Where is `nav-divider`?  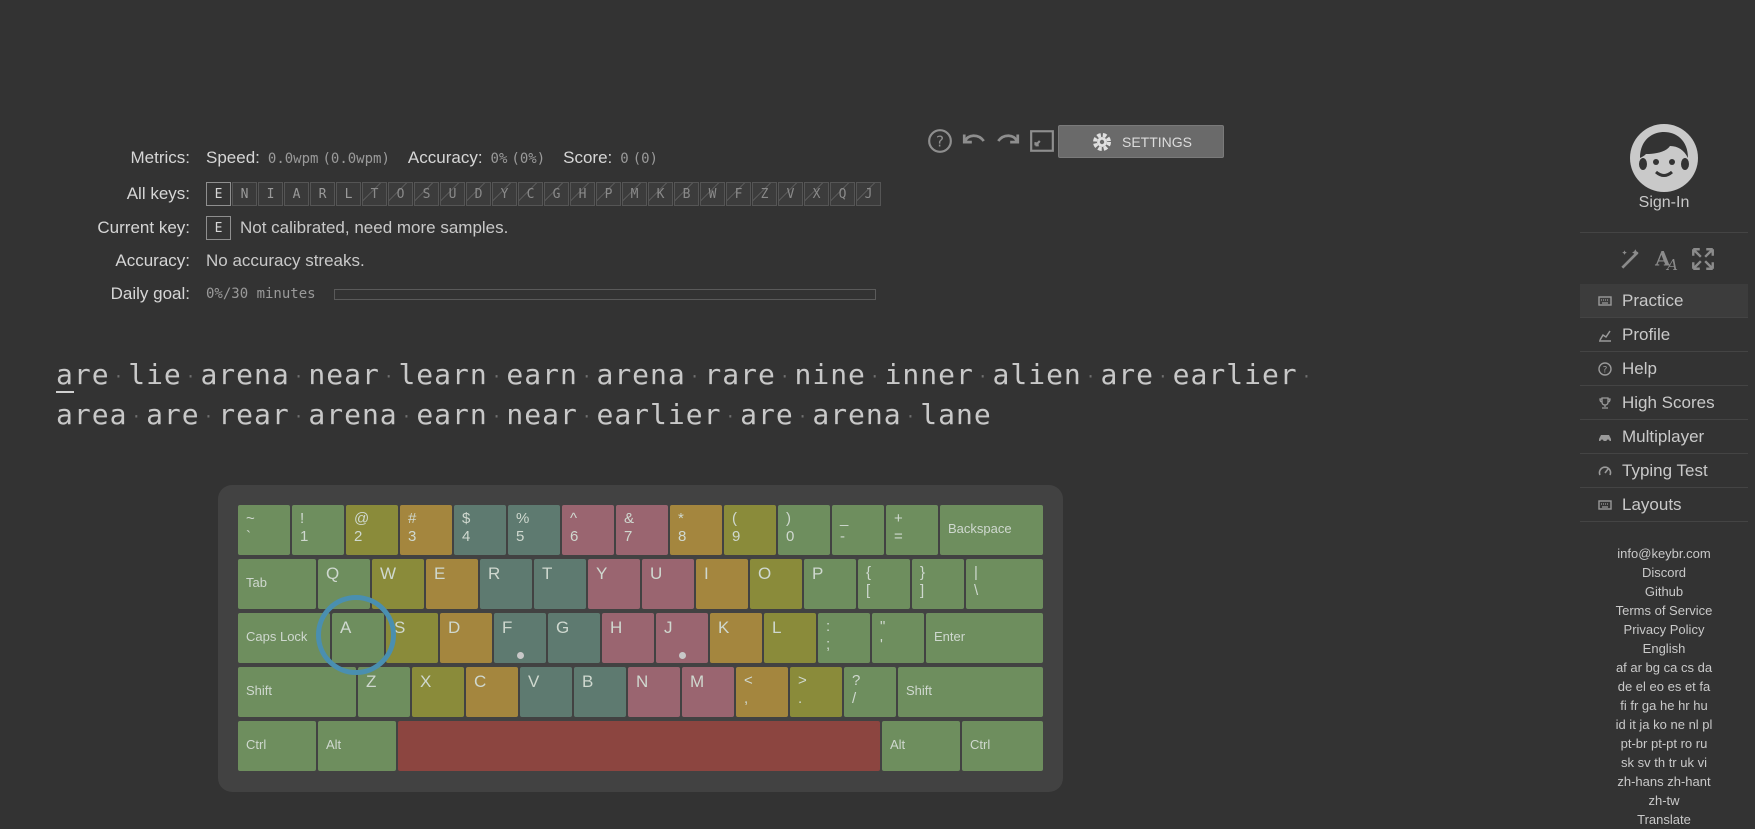
nav-divider is located at coordinates (1664, 521).